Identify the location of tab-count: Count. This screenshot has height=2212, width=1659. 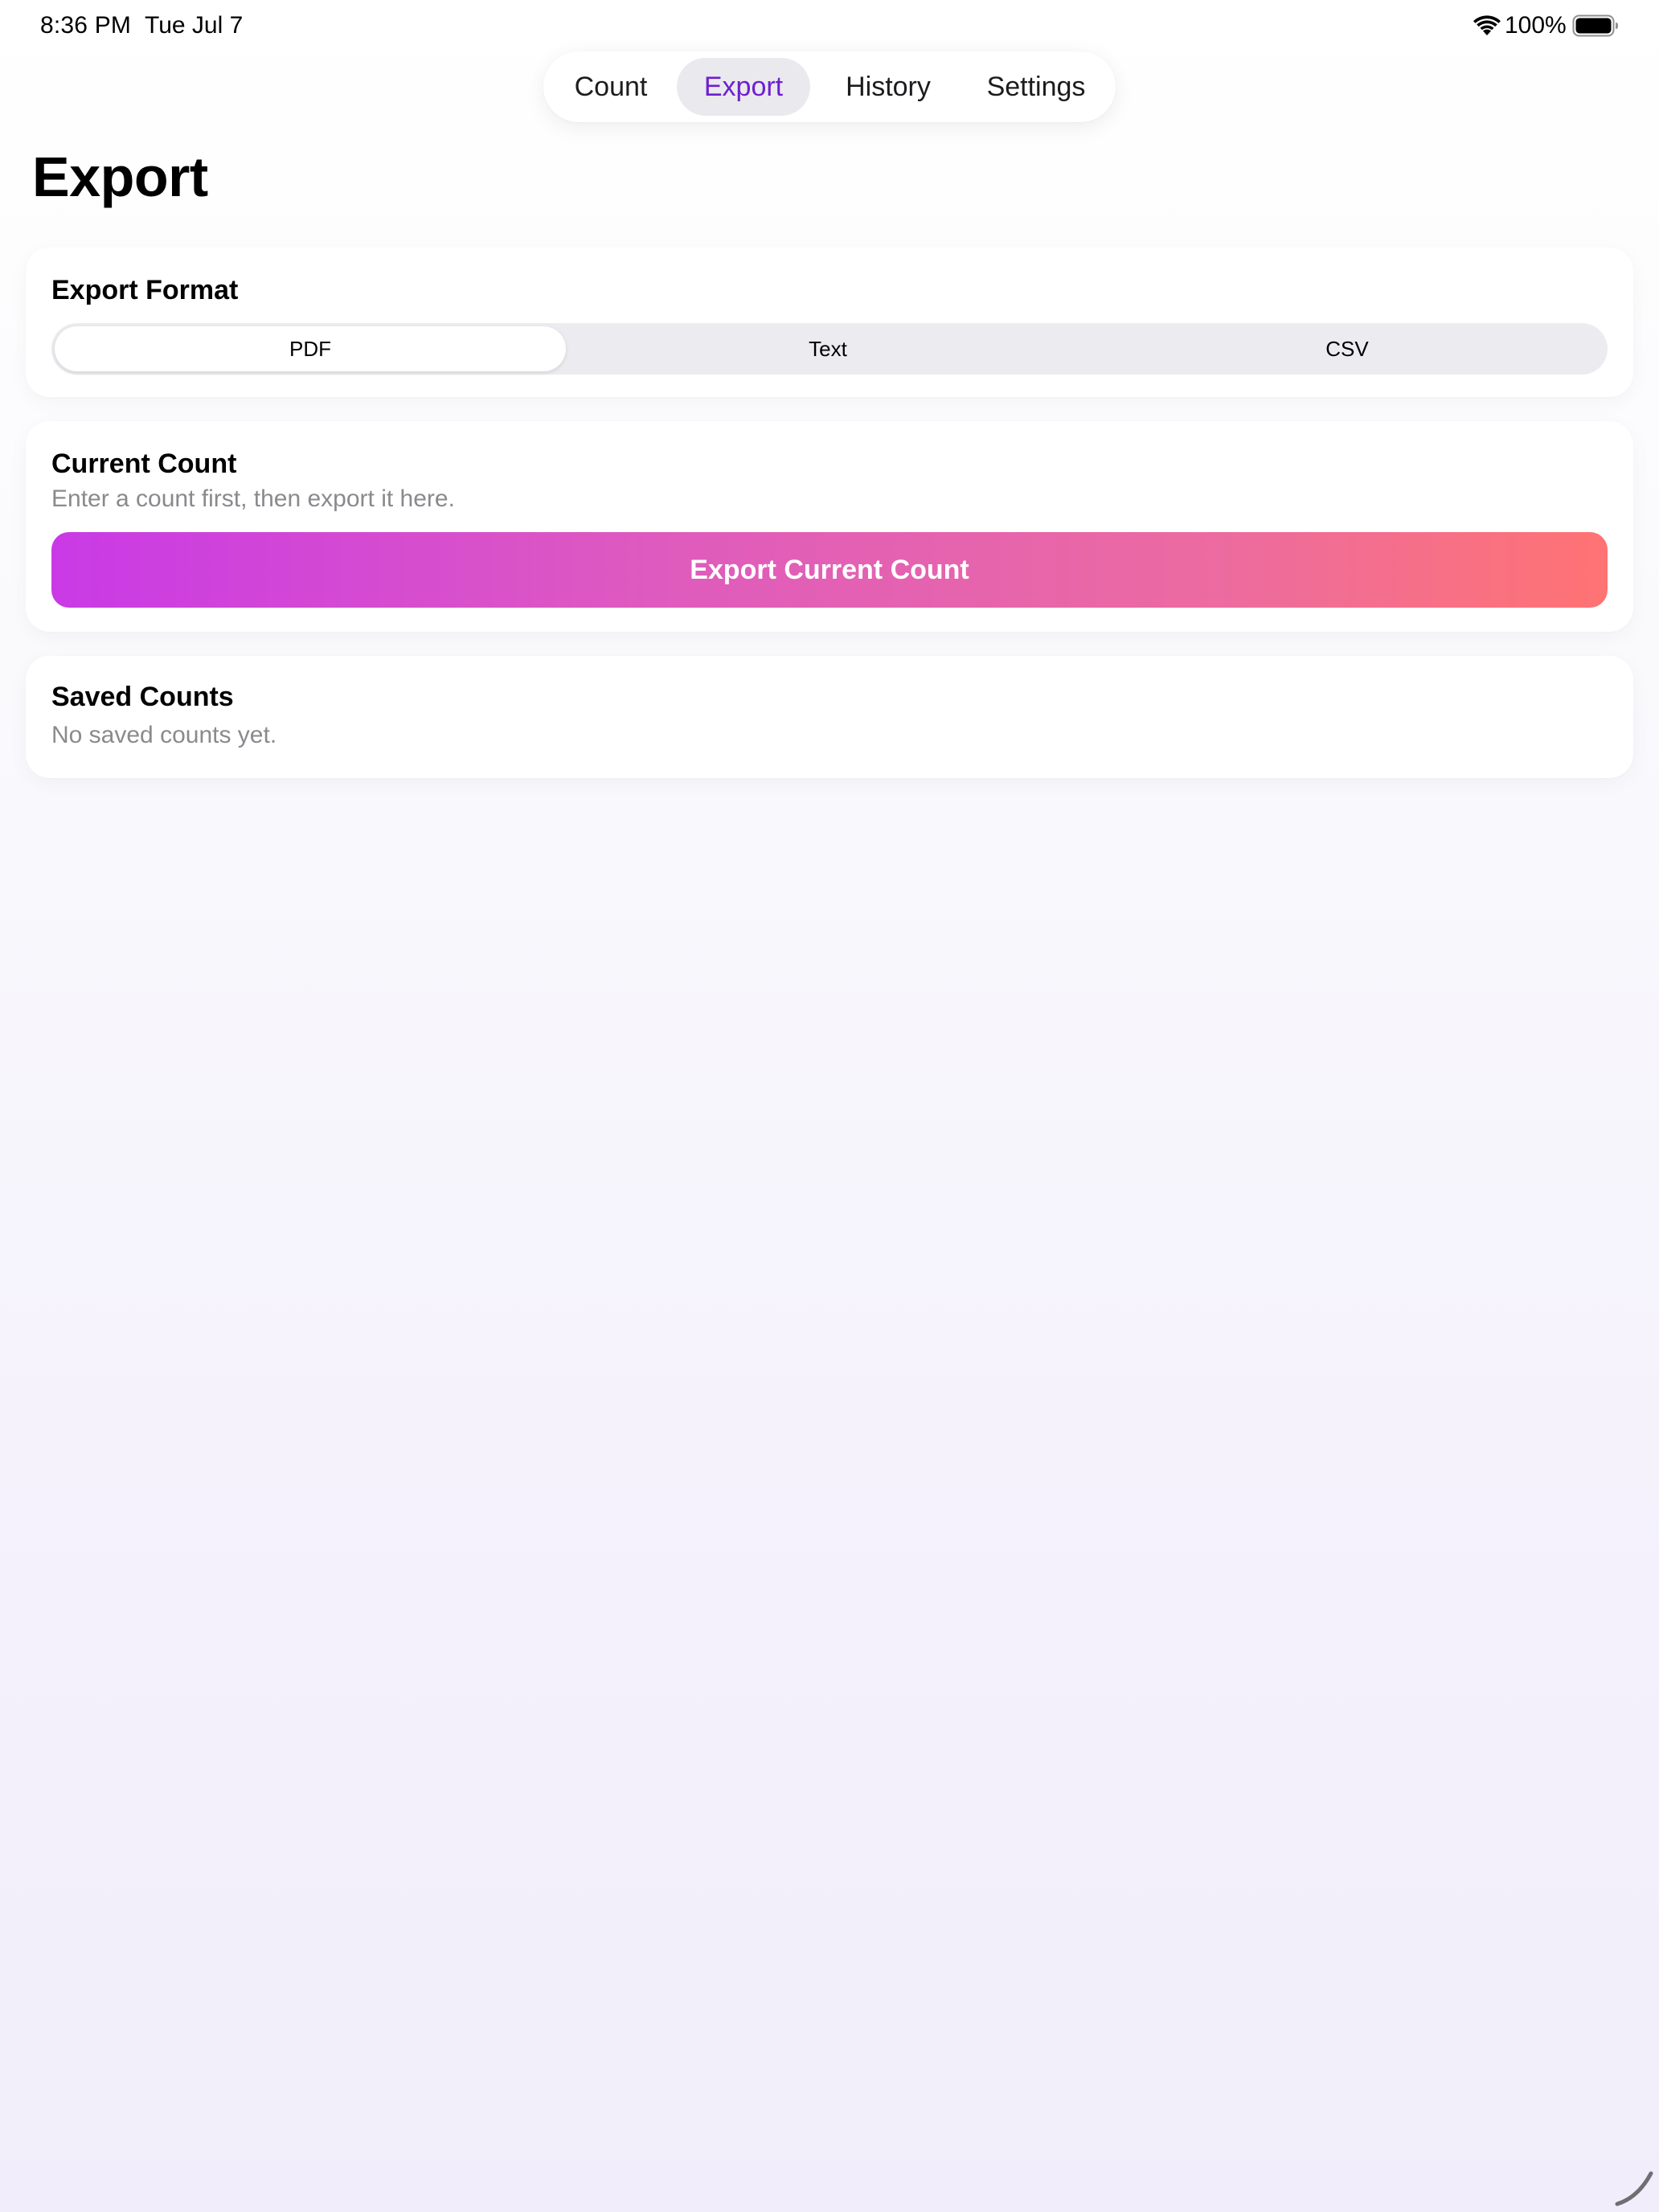
(610, 87).